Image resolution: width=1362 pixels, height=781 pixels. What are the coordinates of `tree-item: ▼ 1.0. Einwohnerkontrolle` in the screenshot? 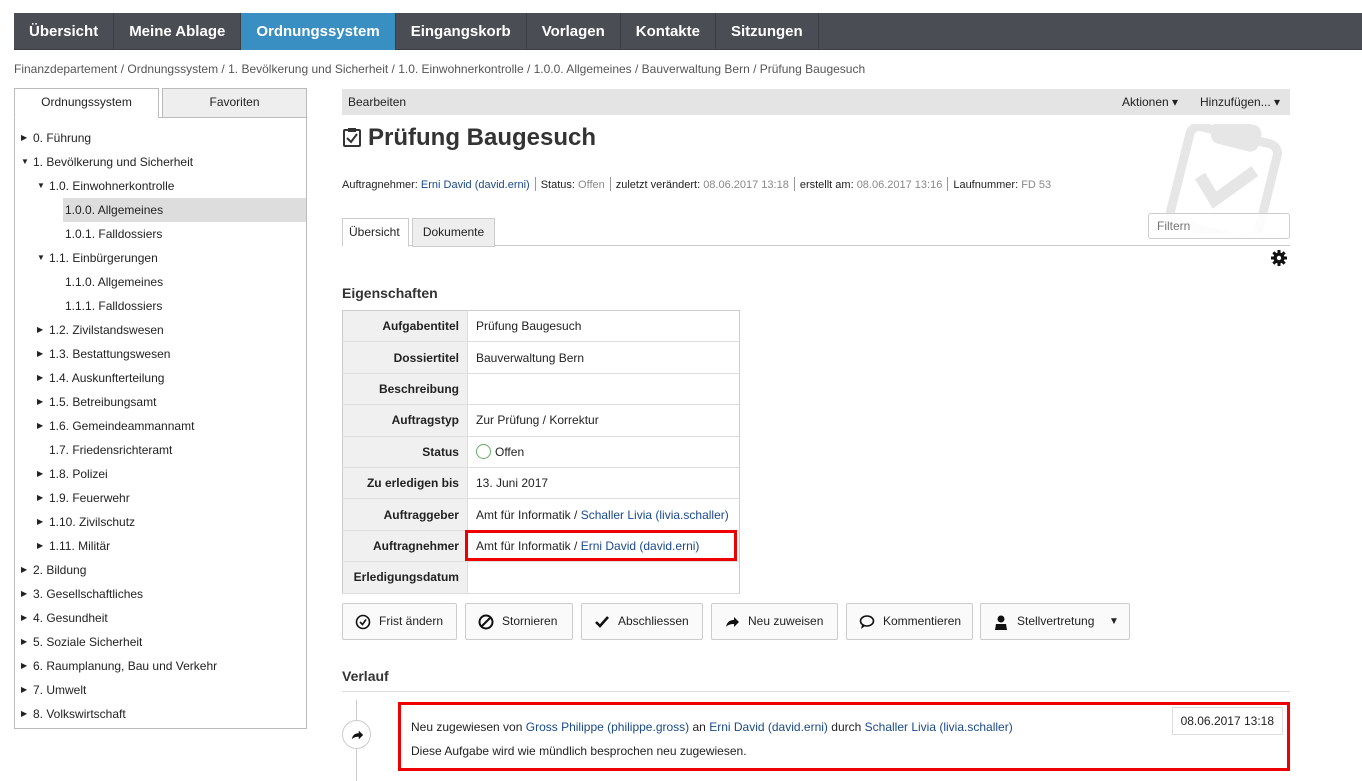 It's located at (160, 186).